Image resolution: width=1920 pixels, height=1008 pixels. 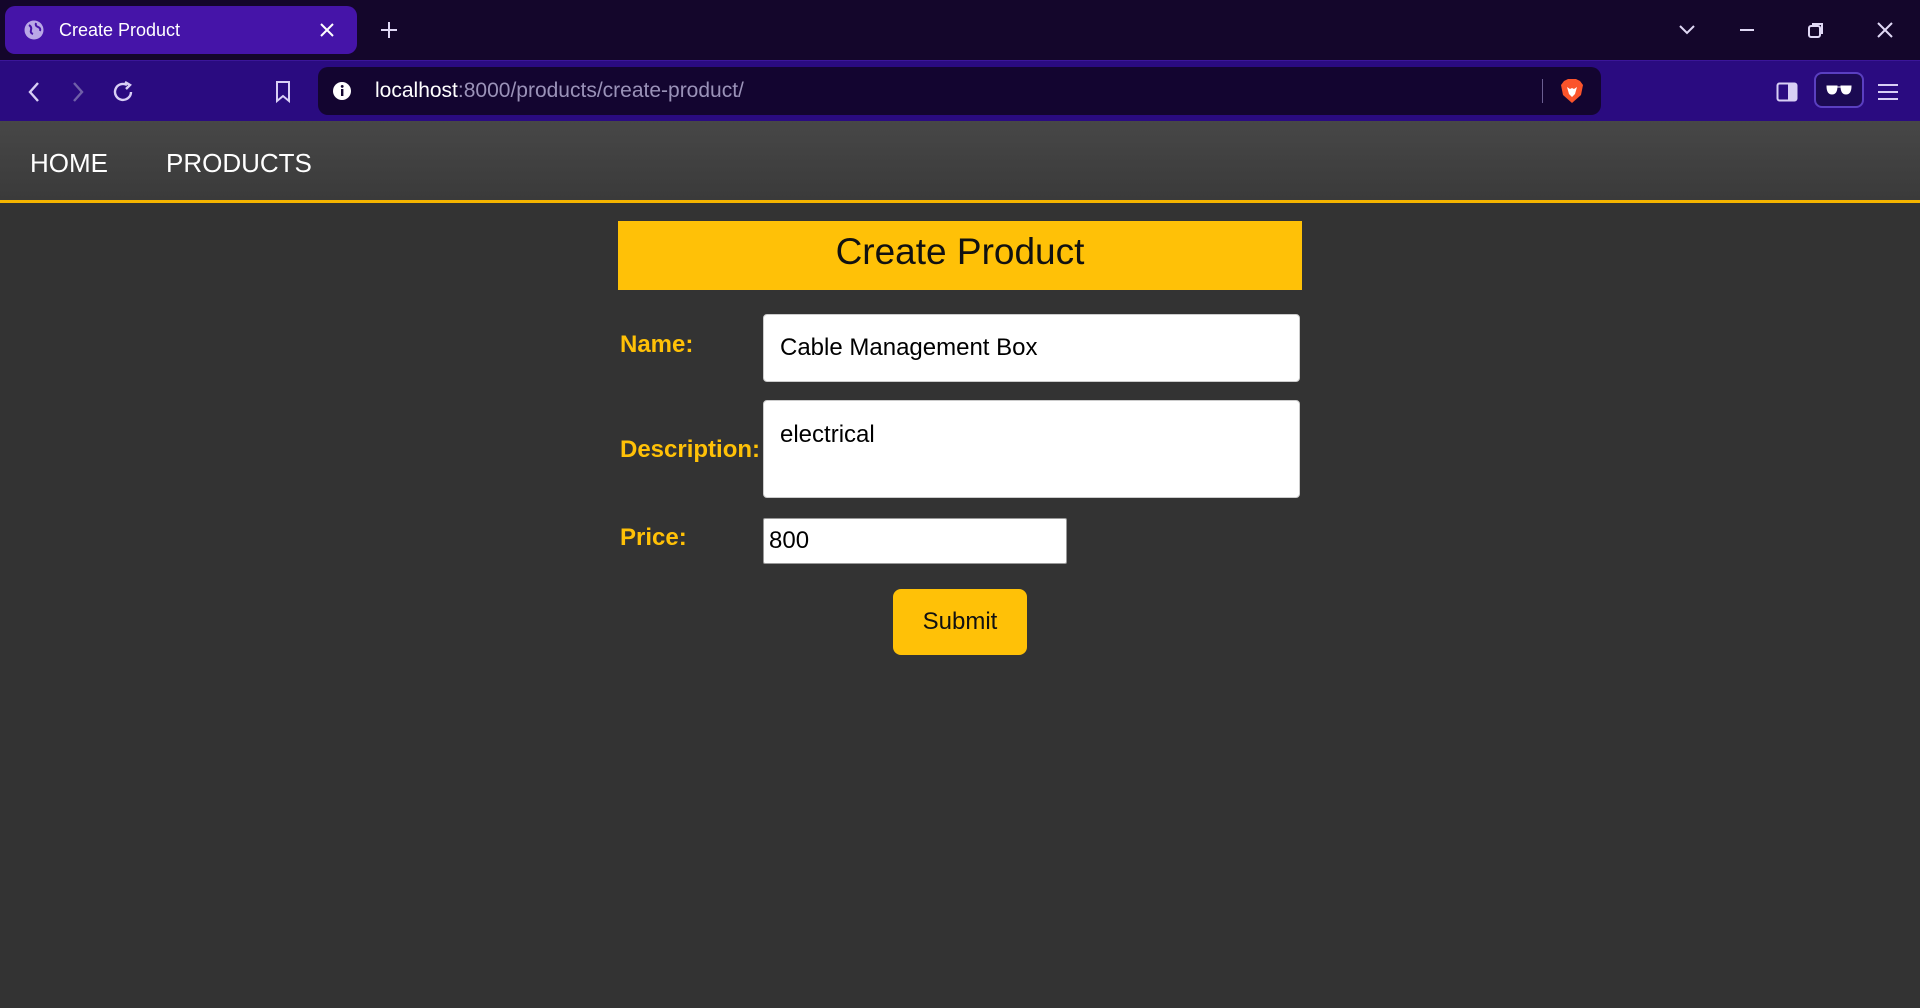 I want to click on tab-search-chevron-icon, so click(x=1687, y=30).